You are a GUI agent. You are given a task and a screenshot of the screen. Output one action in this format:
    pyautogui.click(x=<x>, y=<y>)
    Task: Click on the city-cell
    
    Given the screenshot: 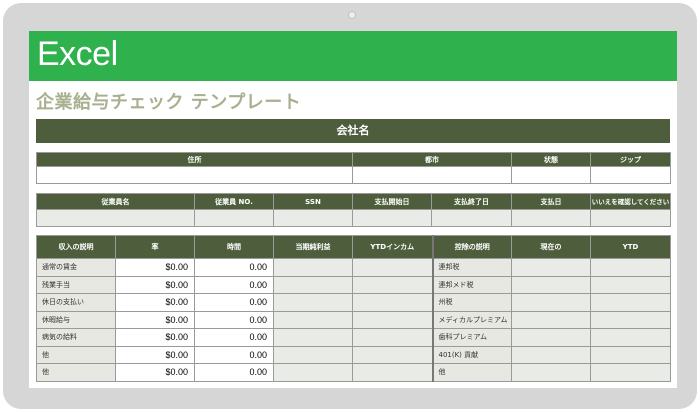 What is the action you would take?
    pyautogui.click(x=432, y=175)
    